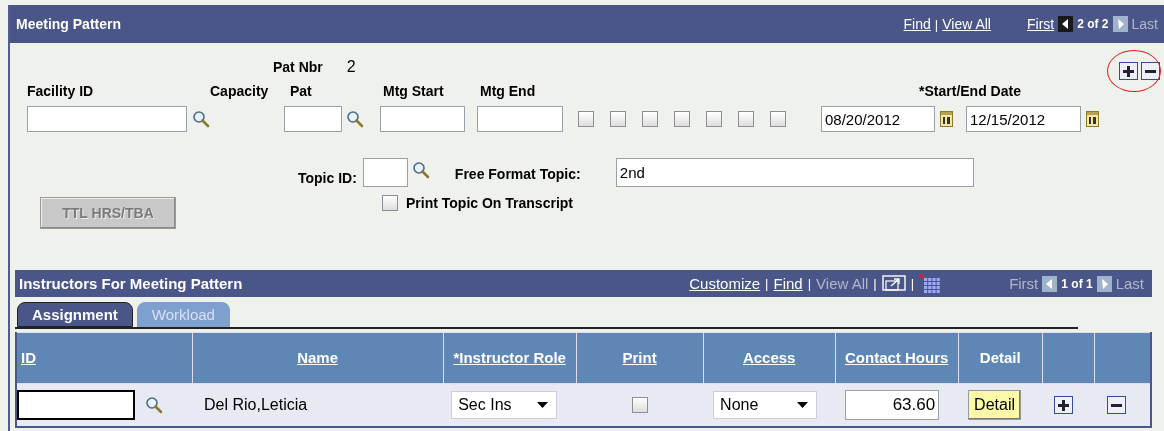  Describe the element at coordinates (930, 283) in the screenshot. I see `grid-icon` at that location.